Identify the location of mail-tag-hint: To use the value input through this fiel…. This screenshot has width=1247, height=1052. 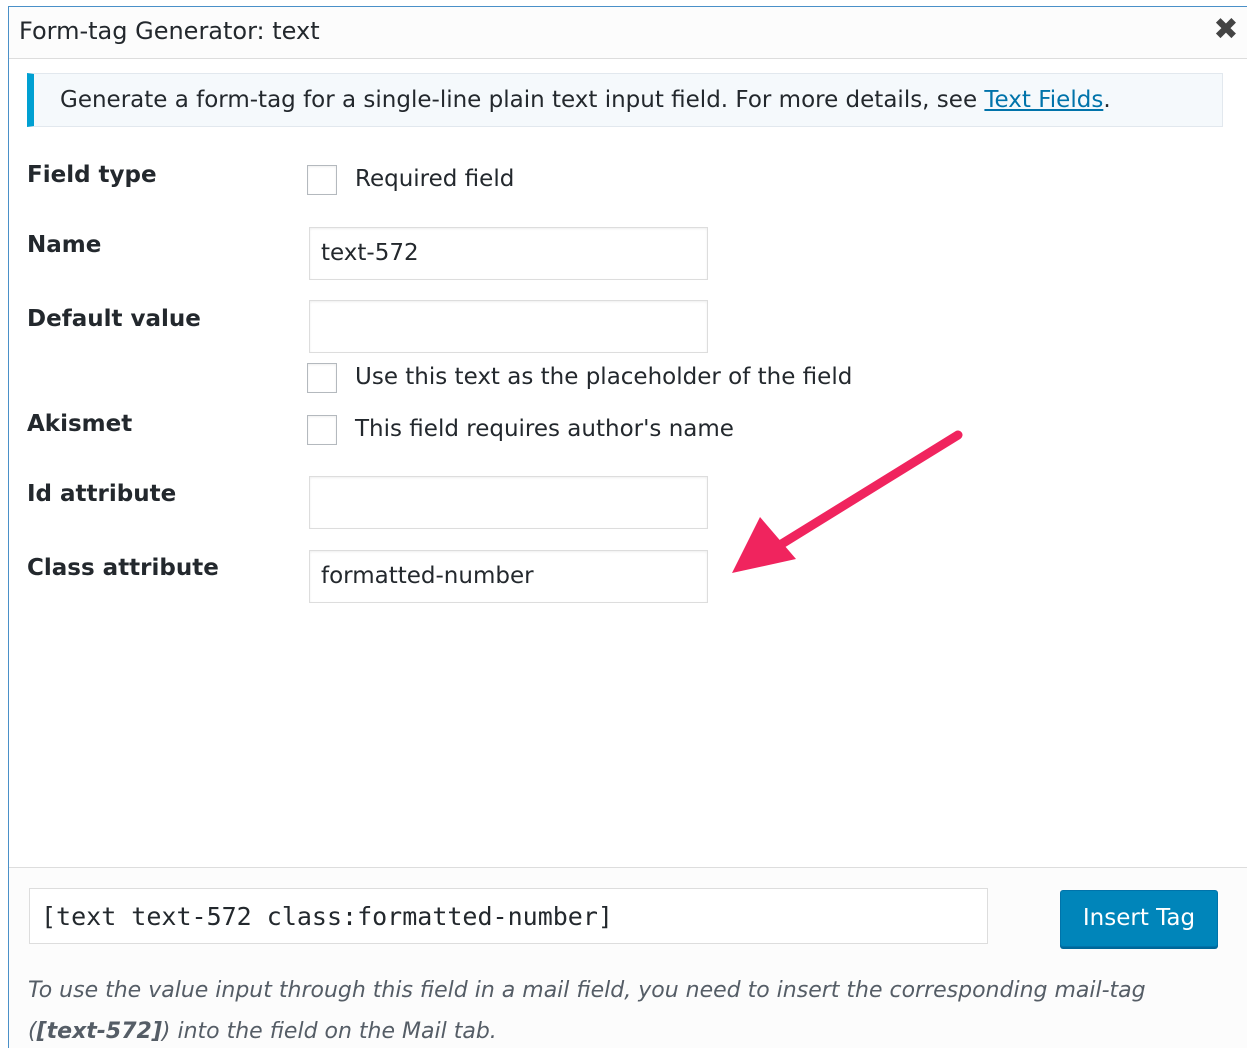
(623, 1011).